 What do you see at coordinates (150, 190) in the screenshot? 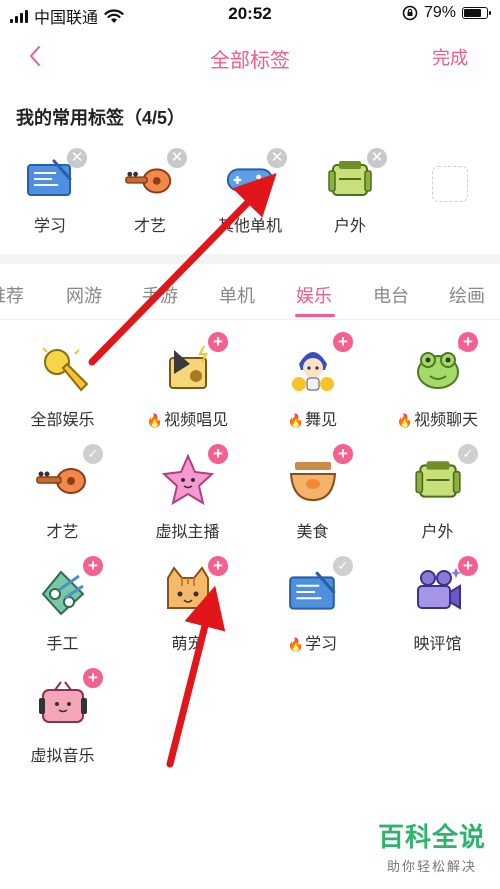
I see `my-tag-talent: 才艺 ✕` at bounding box center [150, 190].